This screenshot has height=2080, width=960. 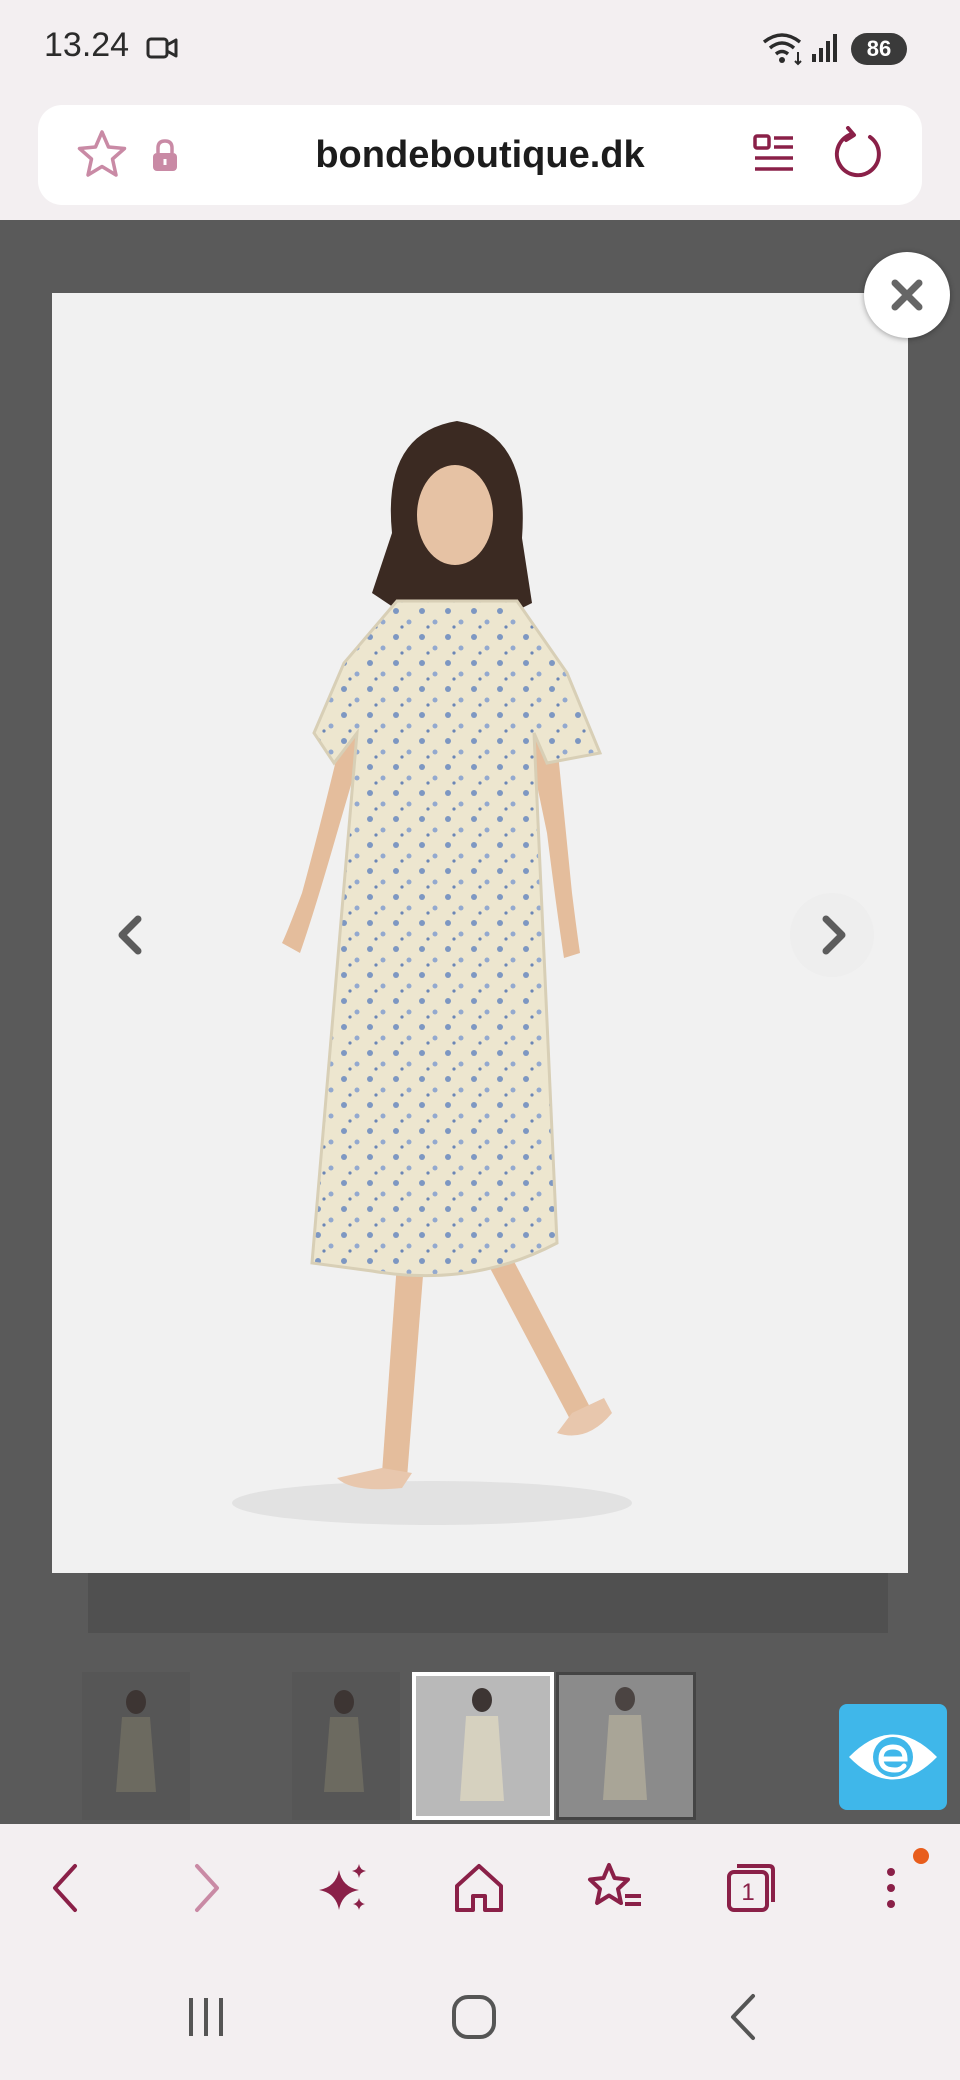 I want to click on chevron-left-icon, so click(x=130, y=935).